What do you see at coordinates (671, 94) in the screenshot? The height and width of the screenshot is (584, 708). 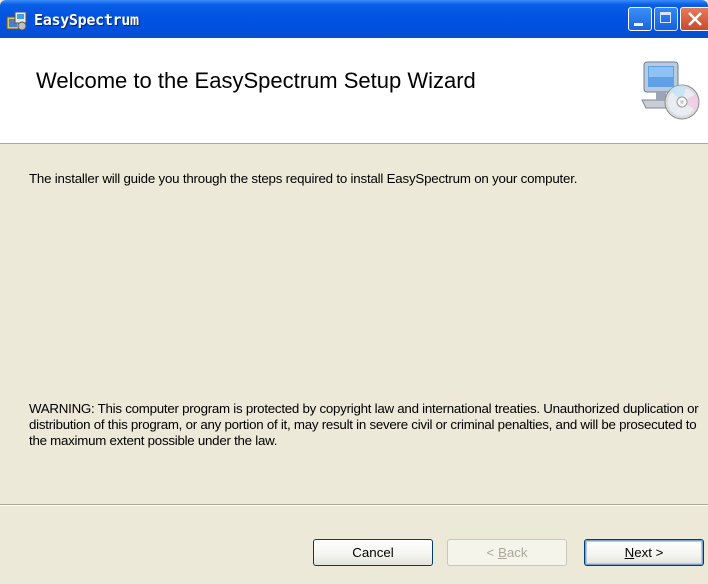 I see `computer-cd-icon` at bounding box center [671, 94].